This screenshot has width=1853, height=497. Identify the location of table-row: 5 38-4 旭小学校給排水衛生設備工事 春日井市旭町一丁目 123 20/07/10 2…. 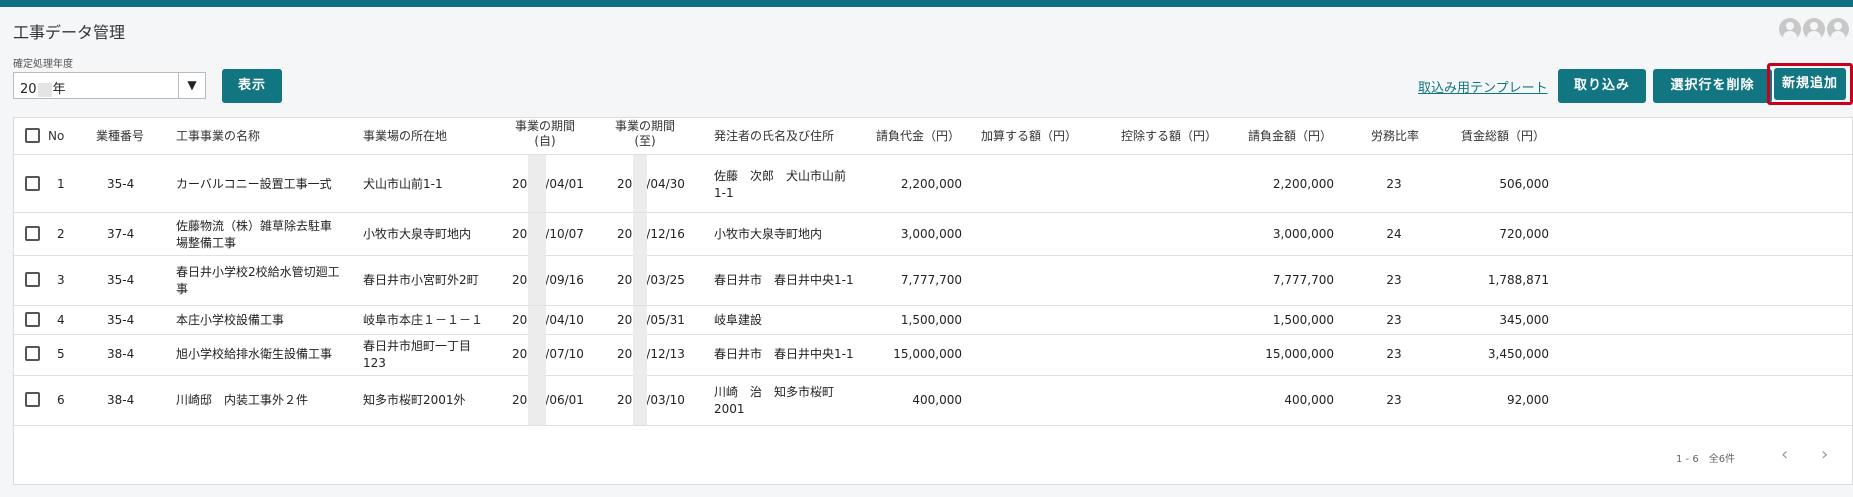
(933, 354).